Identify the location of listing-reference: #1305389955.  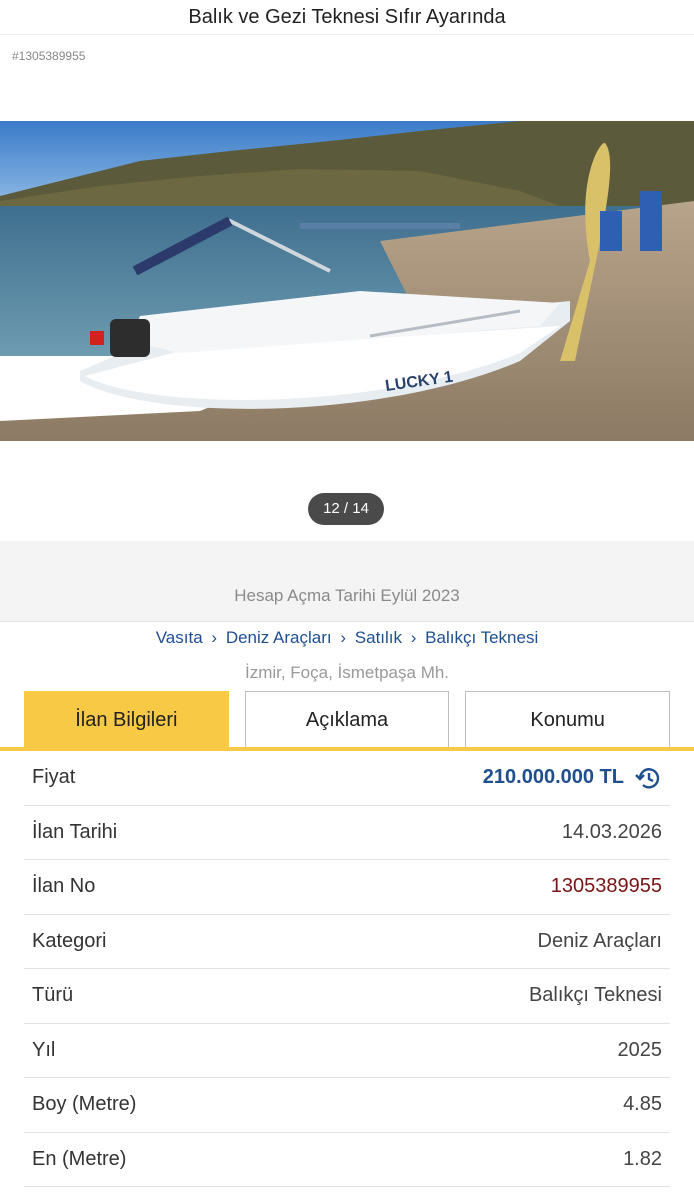
(49, 56).